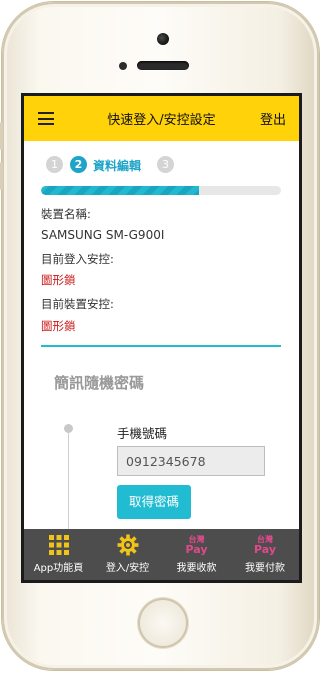 The height and width of the screenshot is (673, 321). Describe the element at coordinates (103, 235) in the screenshot. I see `device-name-value: SAMSUNG SM-G900I` at that location.